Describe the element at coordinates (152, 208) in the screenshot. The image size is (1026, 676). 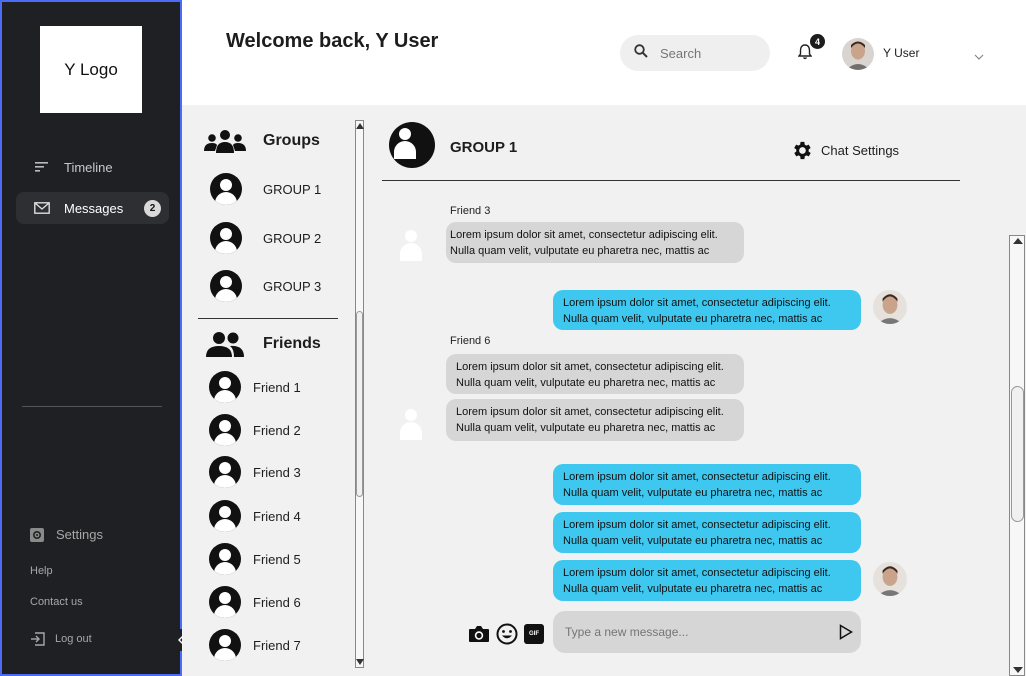
I see `messages-badge: 2` at that location.